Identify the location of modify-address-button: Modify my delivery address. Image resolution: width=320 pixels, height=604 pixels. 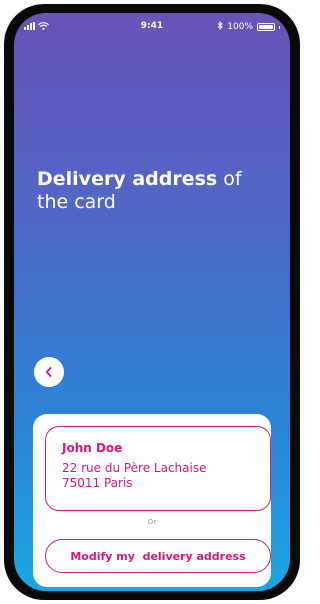
(158, 556).